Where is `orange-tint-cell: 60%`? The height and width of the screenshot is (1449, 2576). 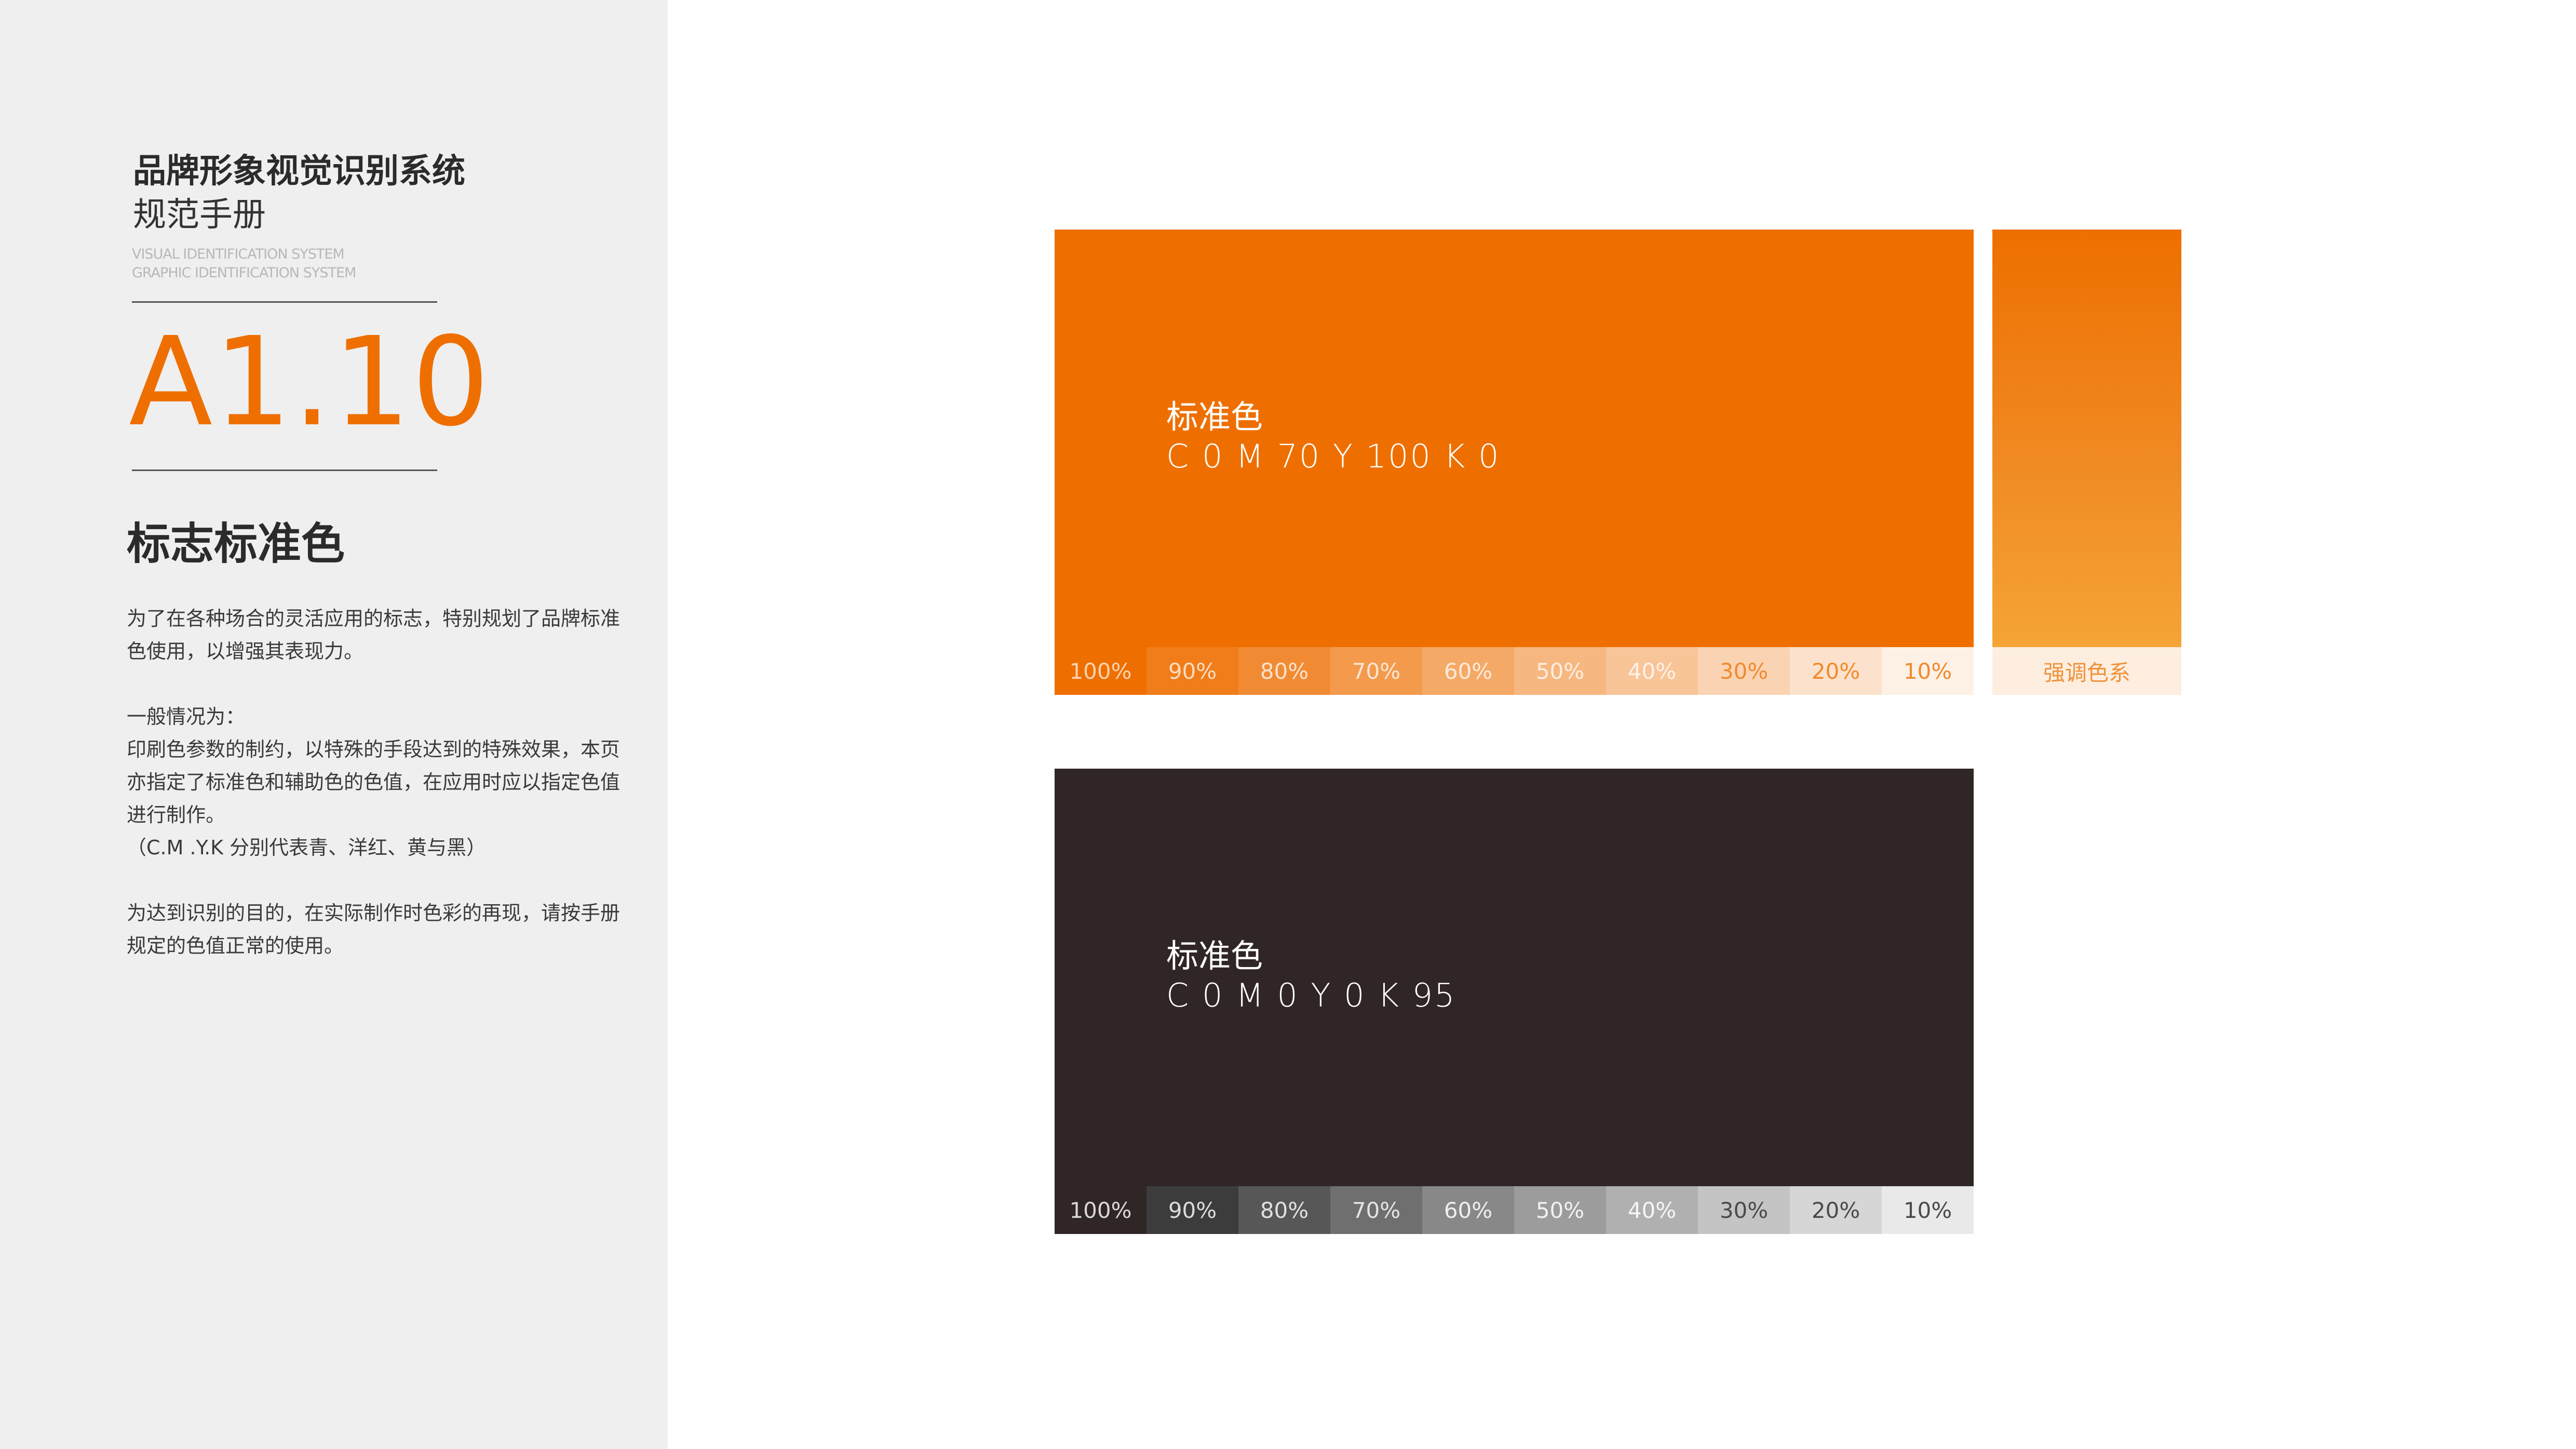 orange-tint-cell: 60% is located at coordinates (1468, 671).